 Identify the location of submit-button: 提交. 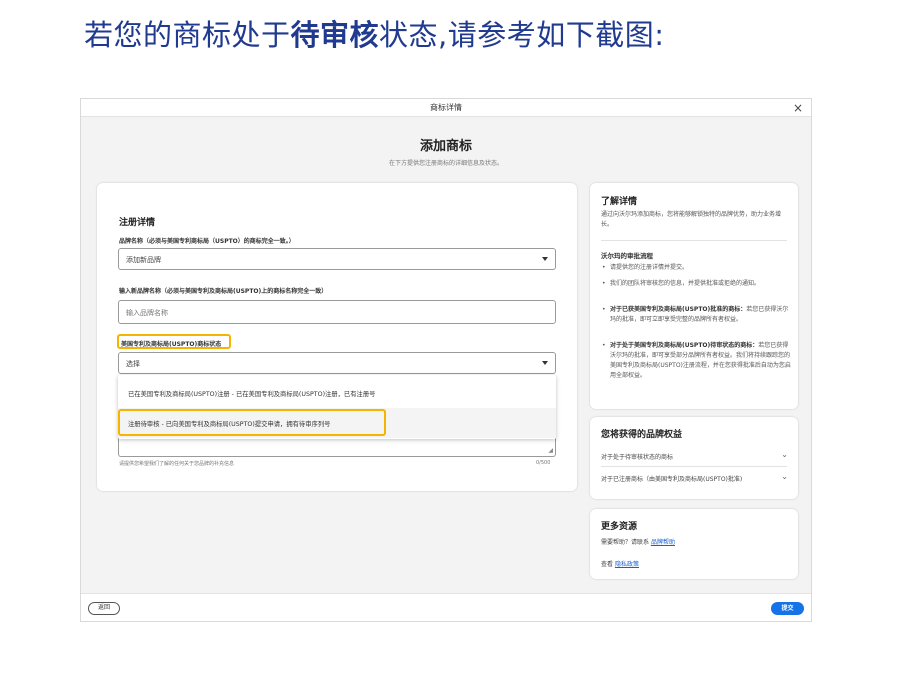
(787, 608).